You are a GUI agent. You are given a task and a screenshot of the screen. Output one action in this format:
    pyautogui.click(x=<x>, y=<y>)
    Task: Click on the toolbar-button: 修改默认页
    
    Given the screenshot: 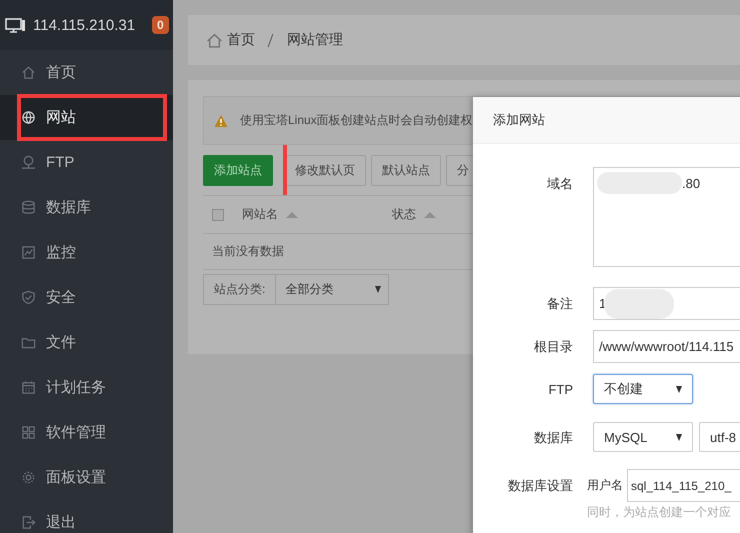 What is the action you would take?
    pyautogui.click(x=325, y=170)
    